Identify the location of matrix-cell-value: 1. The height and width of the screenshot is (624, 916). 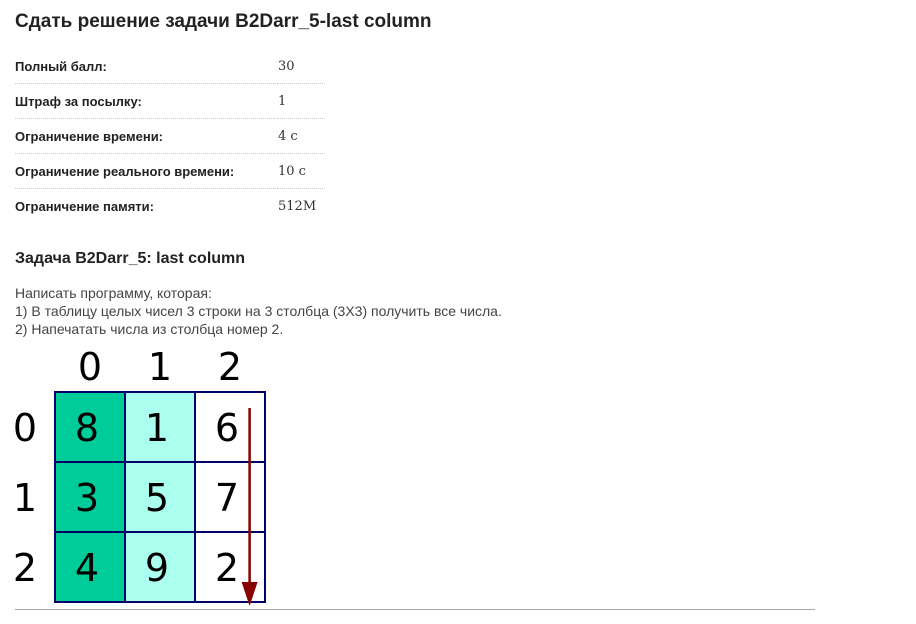
(157, 428).